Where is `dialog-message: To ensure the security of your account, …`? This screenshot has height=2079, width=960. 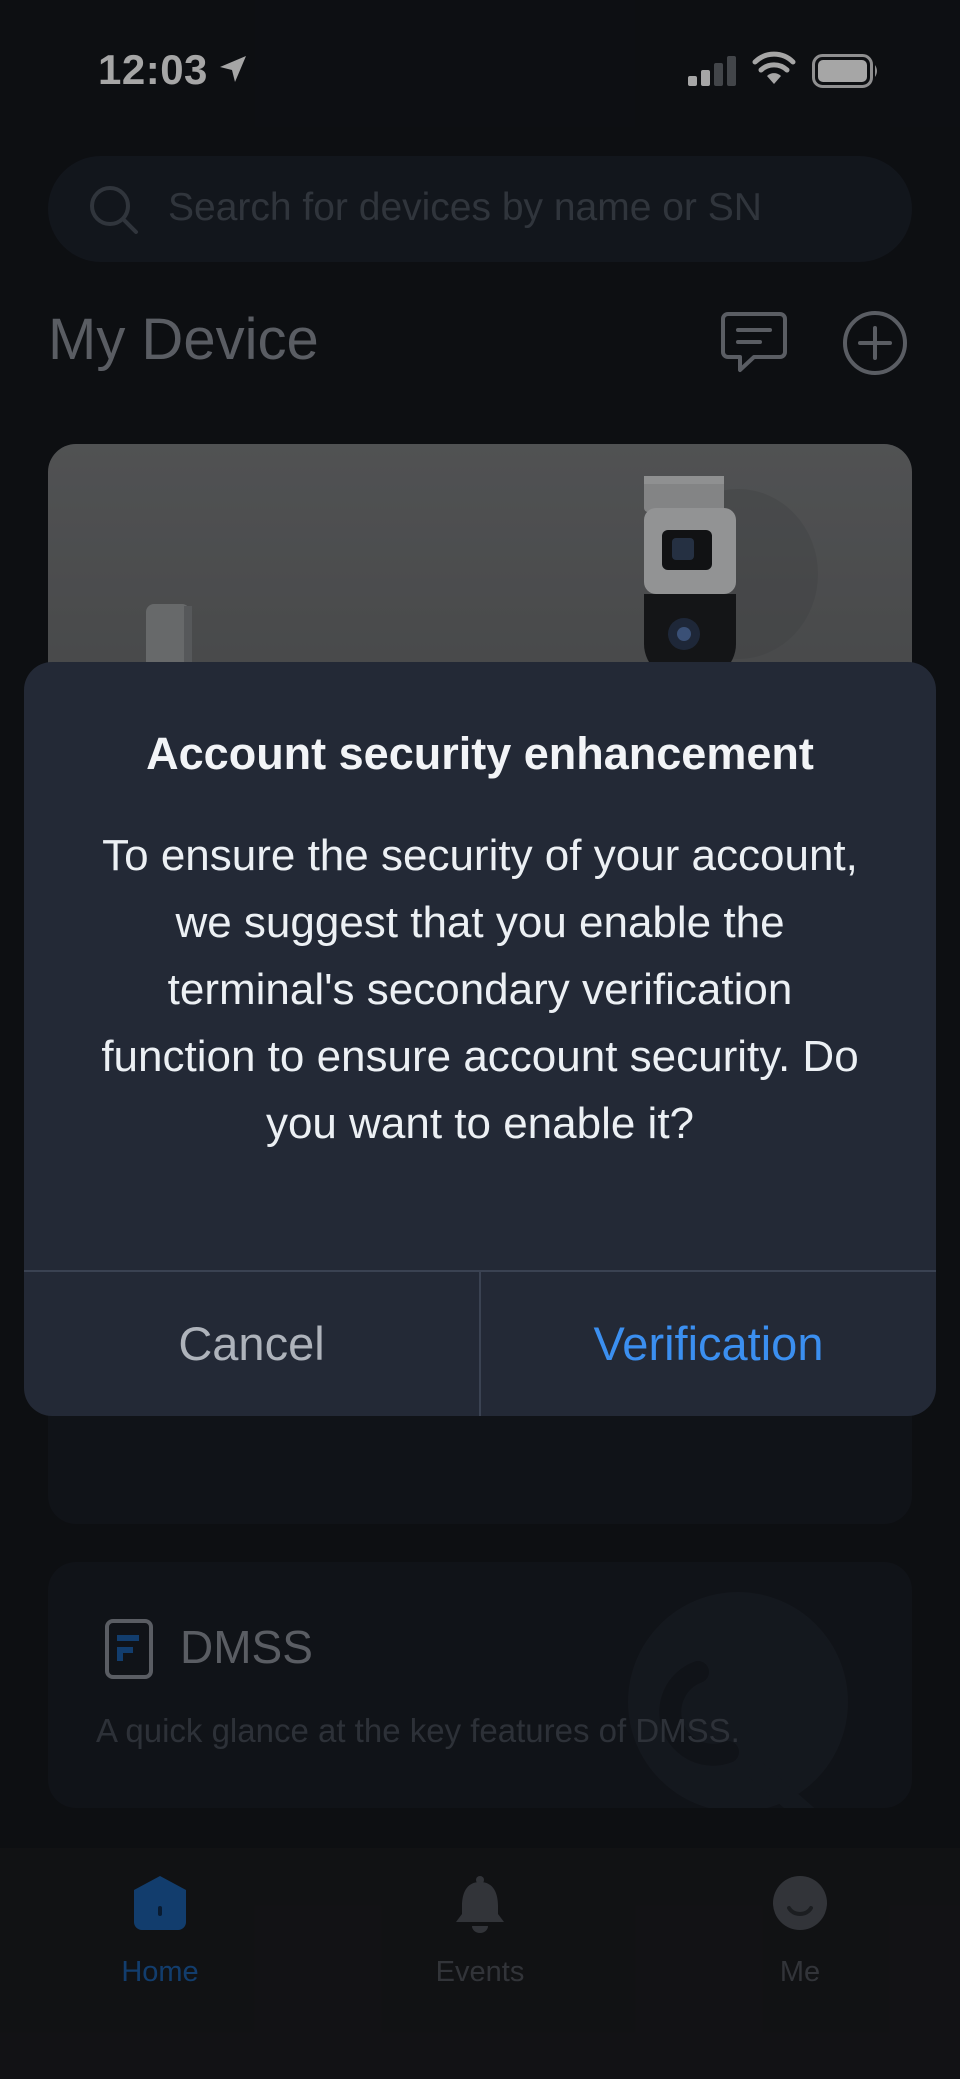
dialog-message: To ensure the security of your account, … is located at coordinates (480, 989).